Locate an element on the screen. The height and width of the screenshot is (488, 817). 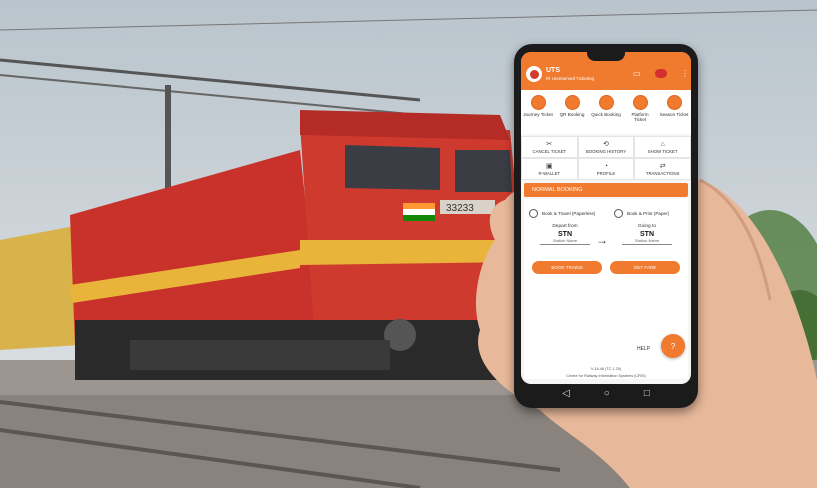
scissors-icon: ✂ is located at coordinates (549, 144).